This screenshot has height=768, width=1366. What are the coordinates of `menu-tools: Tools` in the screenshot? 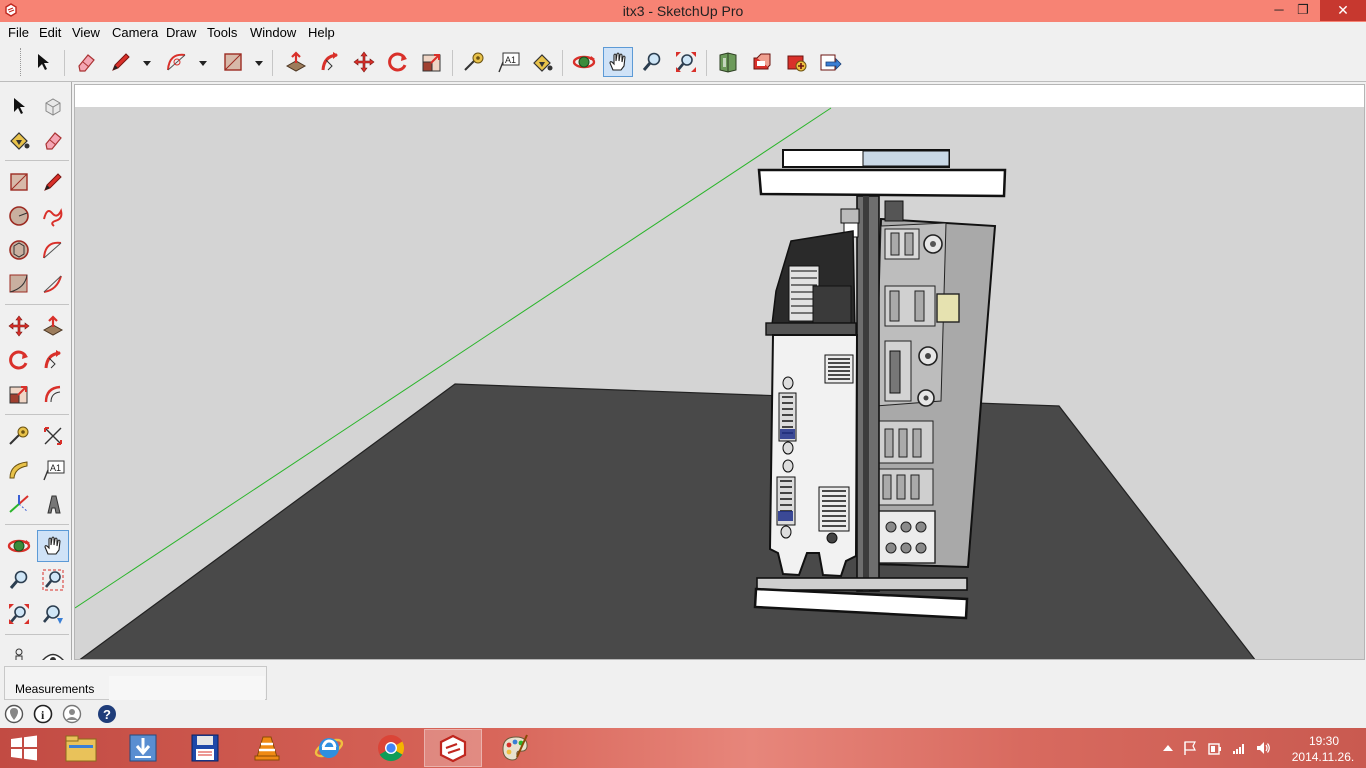 It's located at (222, 32).